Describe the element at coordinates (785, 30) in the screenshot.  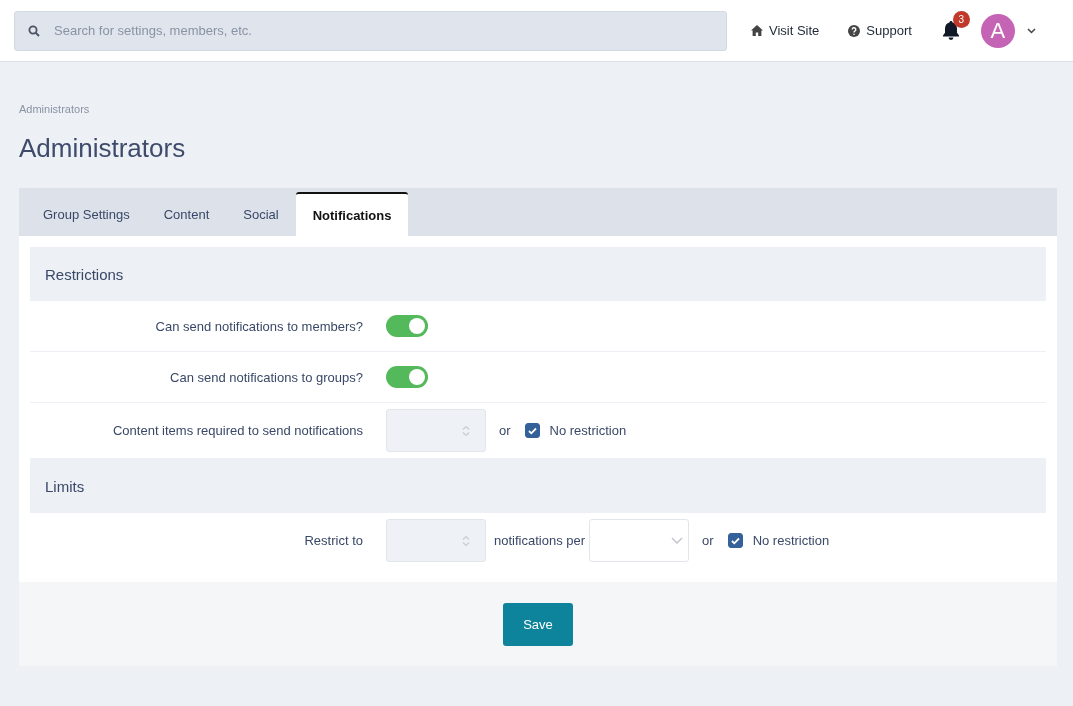
I see `header-link: Visit Site` at that location.